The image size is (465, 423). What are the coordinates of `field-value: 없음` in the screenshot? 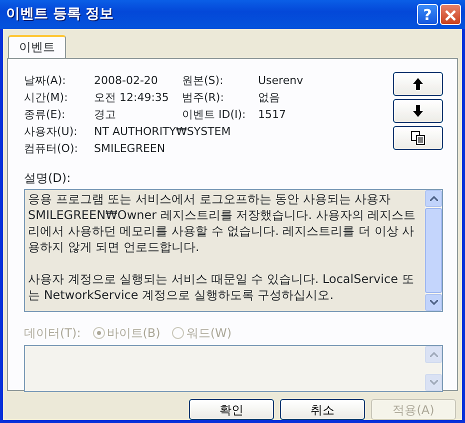 It's located at (269, 98).